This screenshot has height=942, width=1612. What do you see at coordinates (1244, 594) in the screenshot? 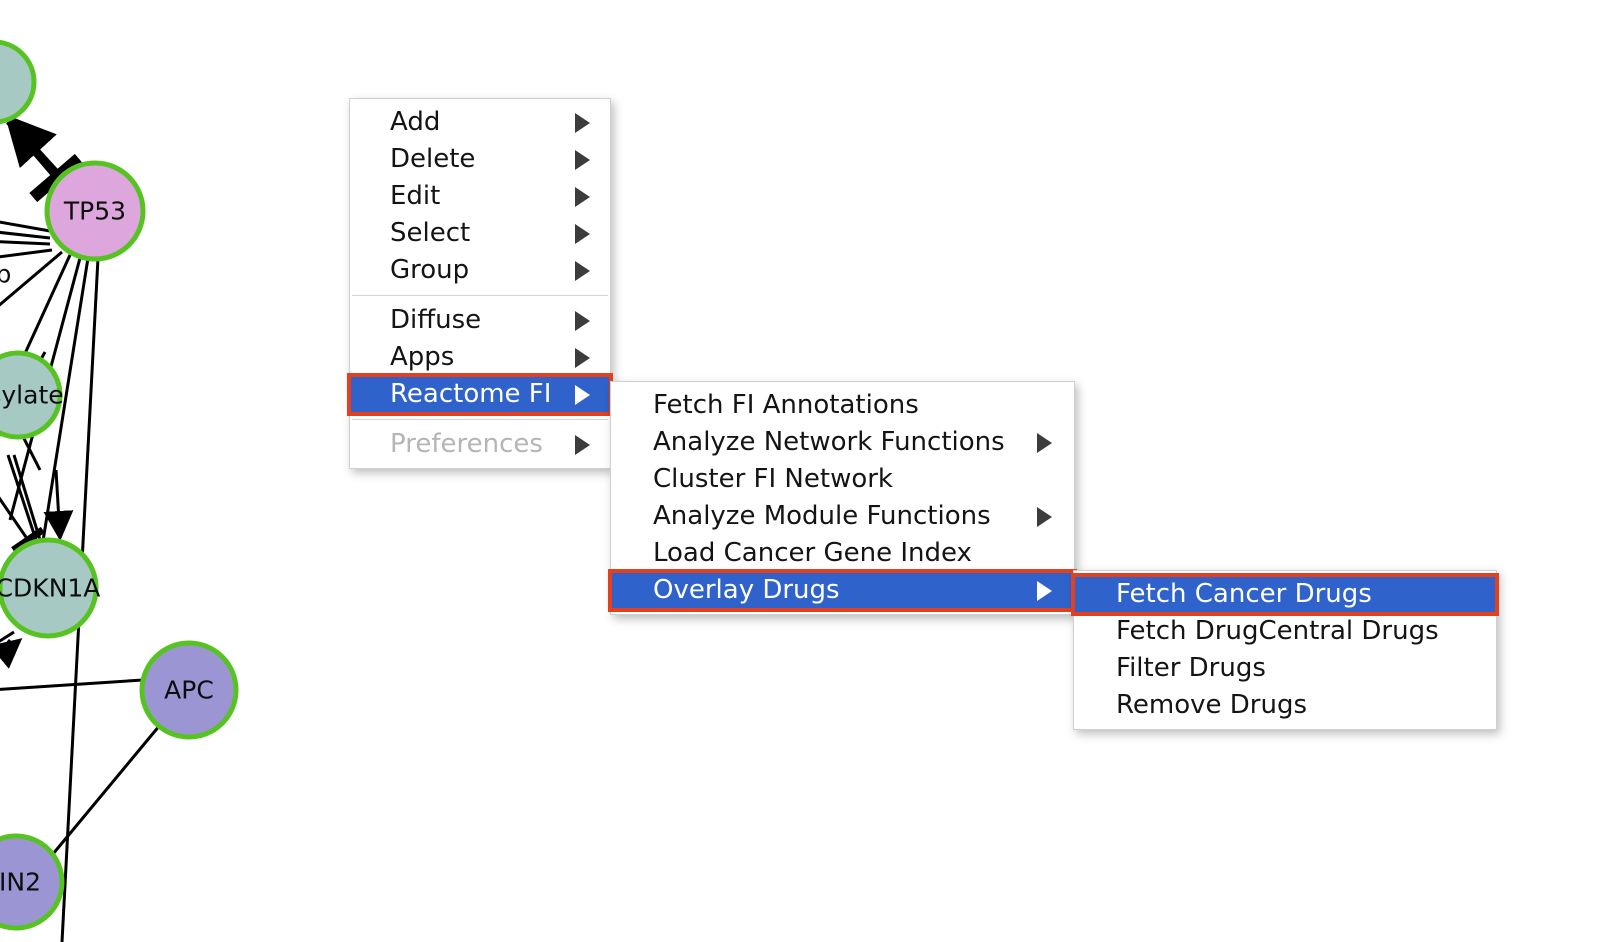
I see `menu-item-label: Fetch Cancer Drugs` at bounding box center [1244, 594].